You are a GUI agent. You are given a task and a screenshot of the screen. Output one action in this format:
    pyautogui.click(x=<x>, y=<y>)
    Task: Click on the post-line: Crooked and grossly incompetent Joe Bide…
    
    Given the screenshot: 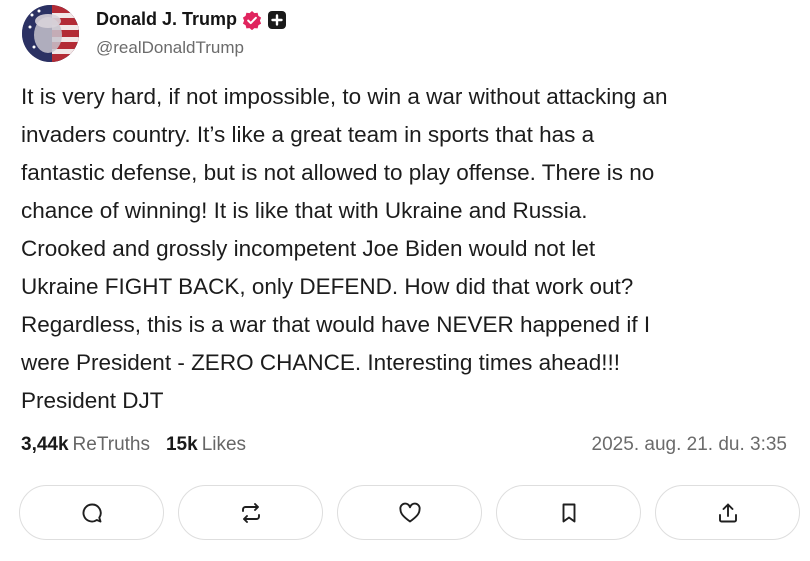 What is the action you would take?
    pyautogui.click(x=308, y=248)
    